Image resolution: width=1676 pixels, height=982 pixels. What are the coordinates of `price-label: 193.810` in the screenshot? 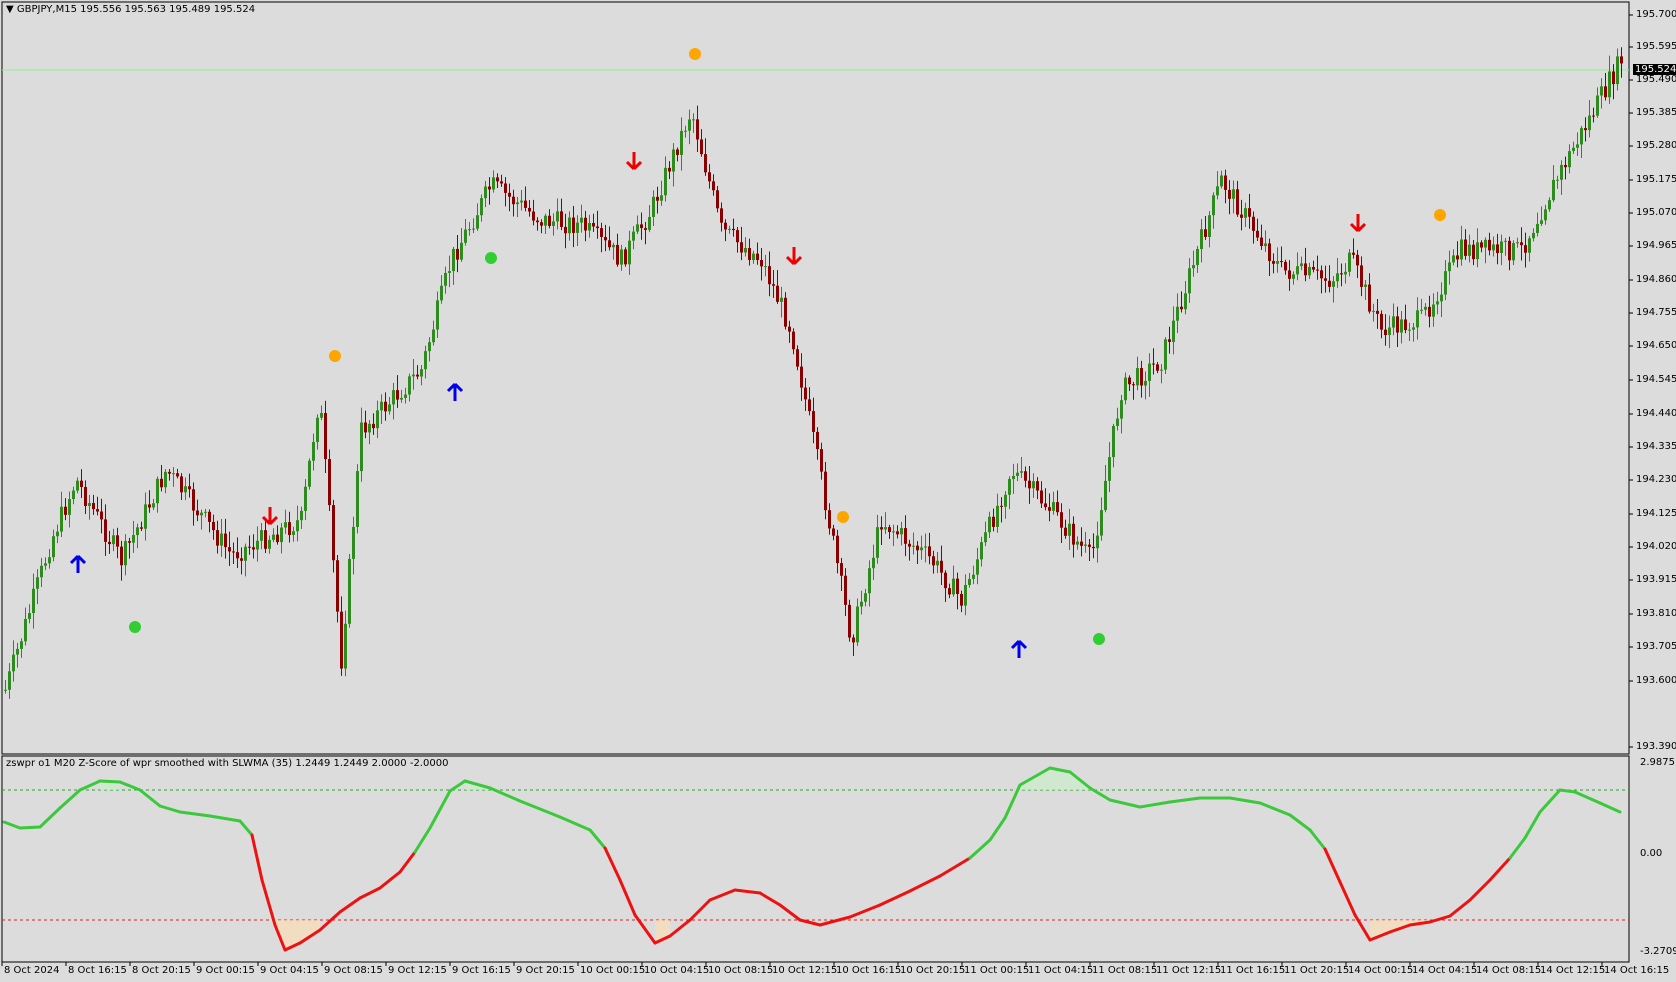 It's located at (1656, 613).